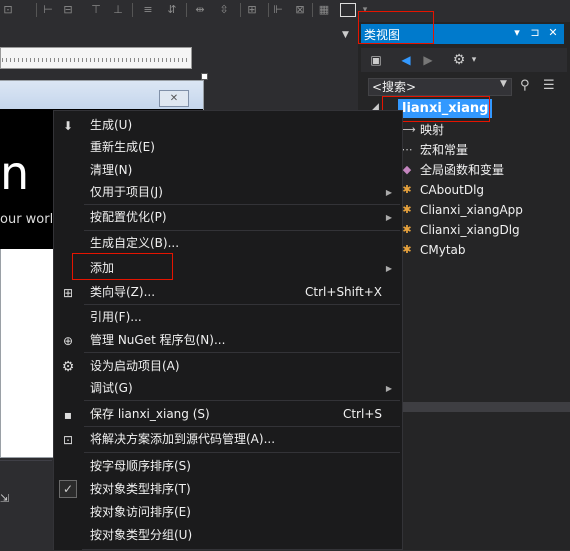  What do you see at coordinates (228, 414) in the screenshot?
I see `menu-item-save: ▪ 保存 lianxi_xiang (S) Ctrl+S` at bounding box center [228, 414].